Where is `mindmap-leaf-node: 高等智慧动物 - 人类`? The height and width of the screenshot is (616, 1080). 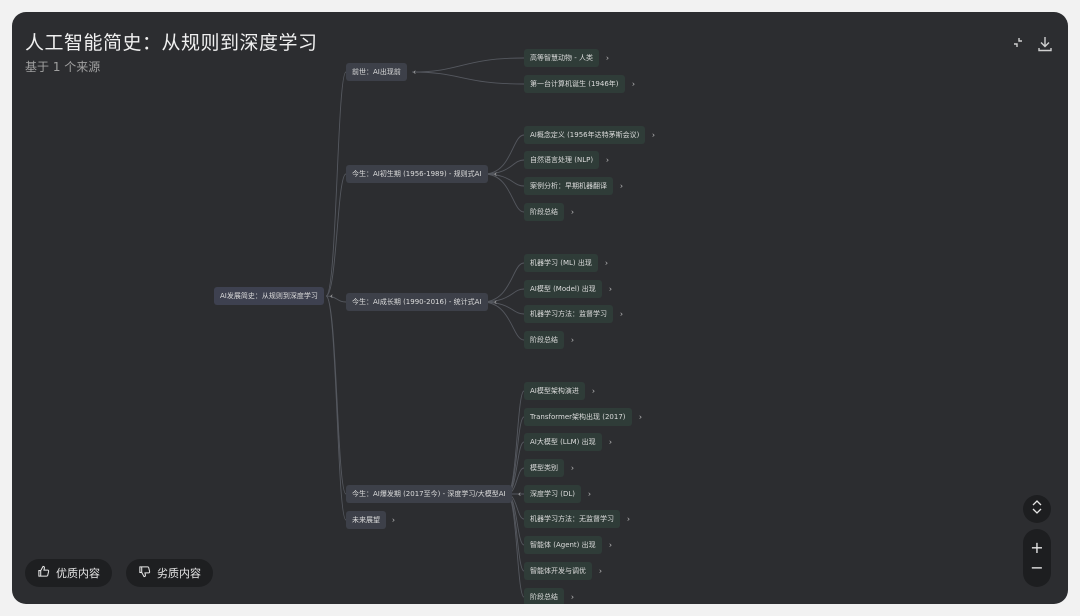 mindmap-leaf-node: 高等智慧动物 - 人类 is located at coordinates (561, 58).